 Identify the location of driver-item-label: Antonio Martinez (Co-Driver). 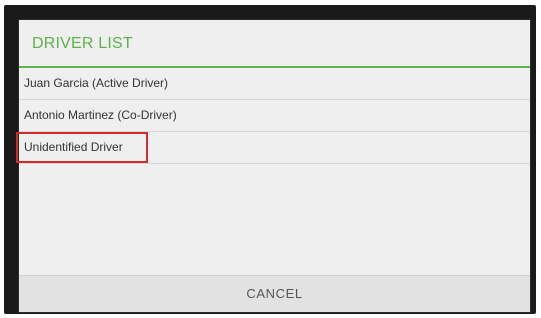
(100, 115).